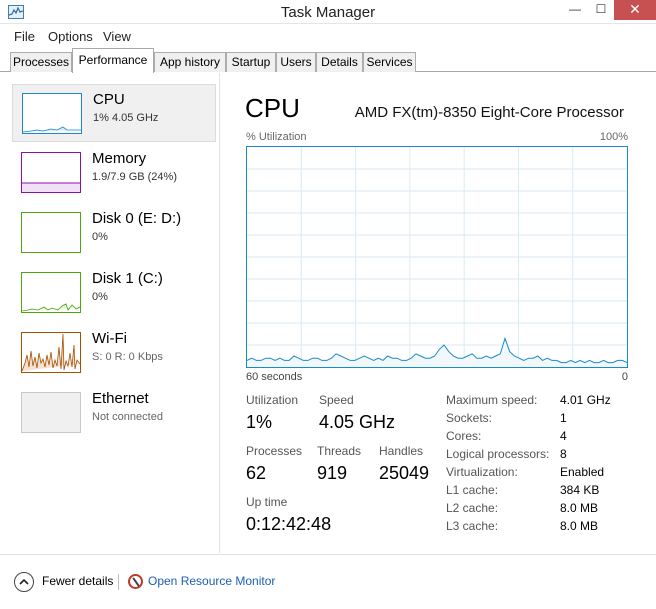  Describe the element at coordinates (100, 297) in the screenshot. I see `sidebar-disk1-detail: 0%` at that location.